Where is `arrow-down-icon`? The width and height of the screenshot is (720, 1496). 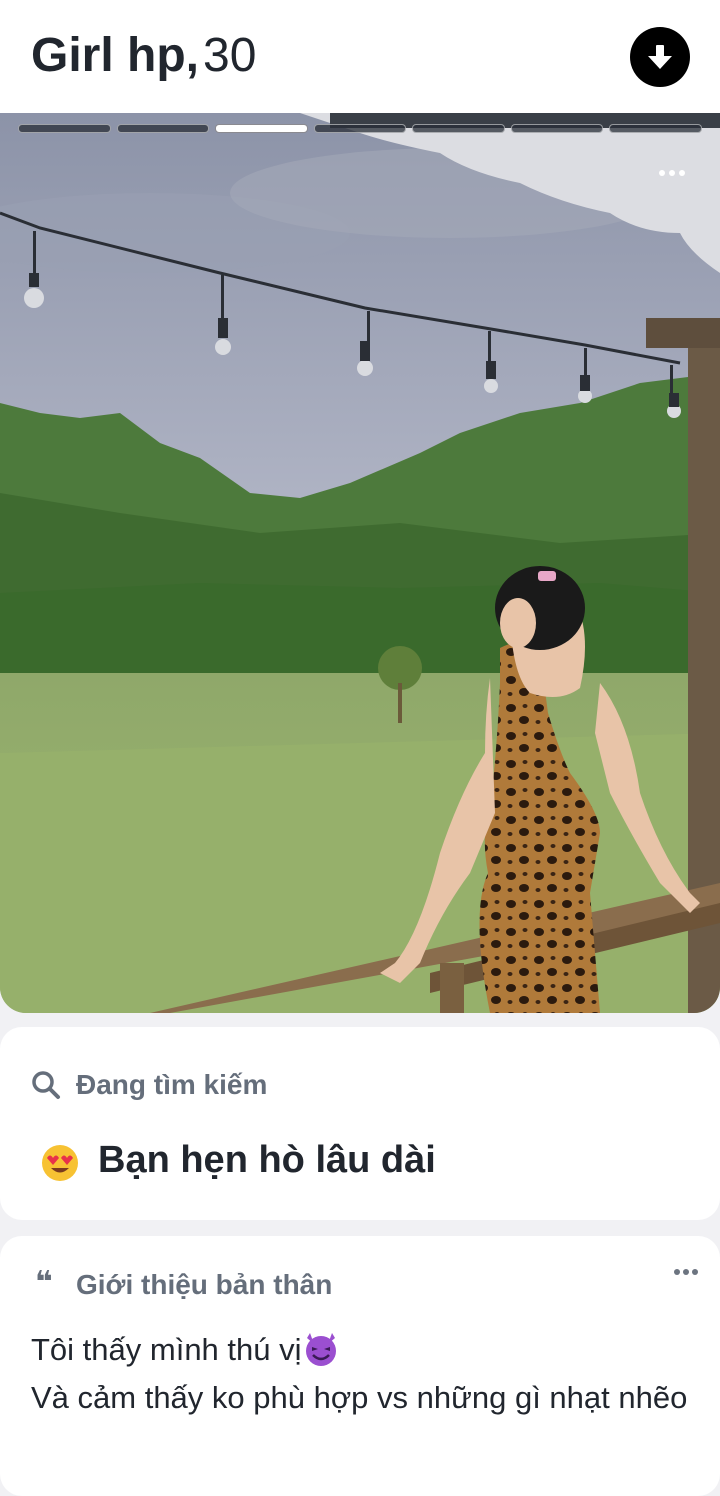
arrow-down-icon is located at coordinates (660, 57).